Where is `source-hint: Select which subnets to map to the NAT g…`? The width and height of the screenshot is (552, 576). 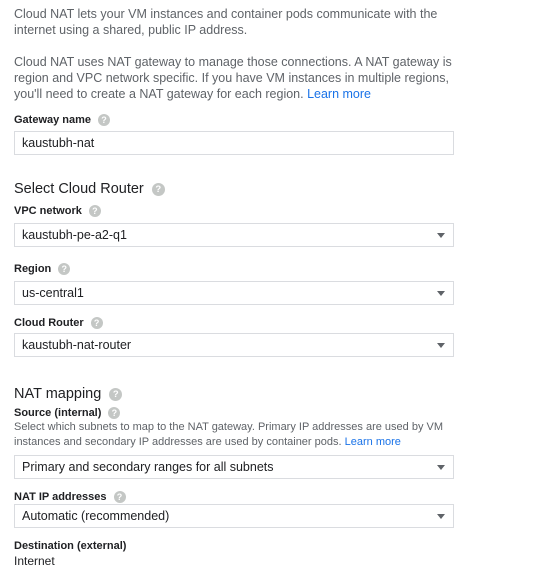
source-hint: Select which subnets to map to the NAT g… is located at coordinates (236, 435).